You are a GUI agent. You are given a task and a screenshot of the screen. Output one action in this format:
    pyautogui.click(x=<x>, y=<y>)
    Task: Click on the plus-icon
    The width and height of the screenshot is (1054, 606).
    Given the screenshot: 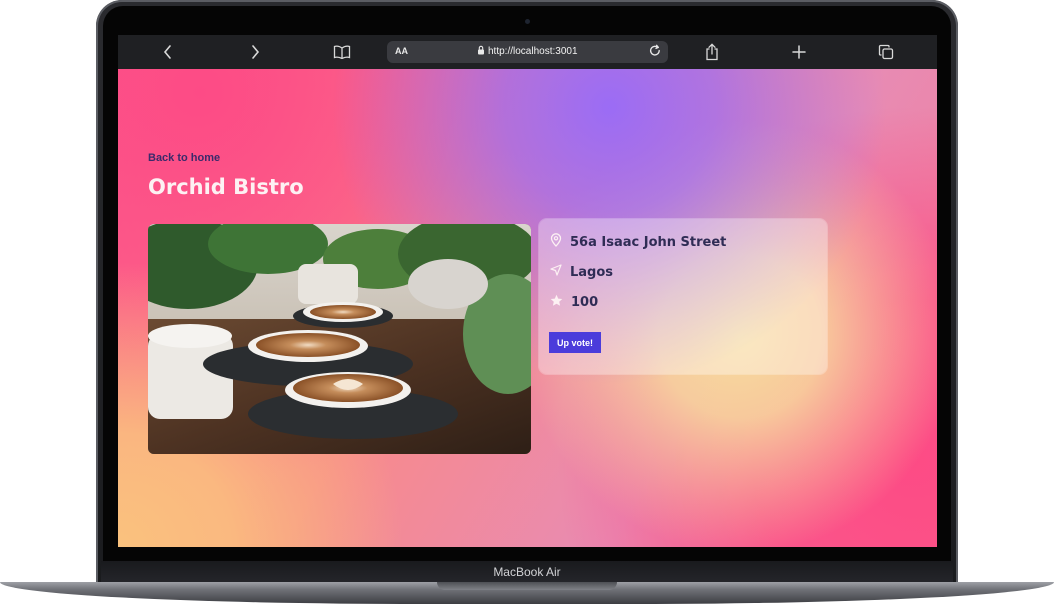 What is the action you would take?
    pyautogui.click(x=799, y=52)
    